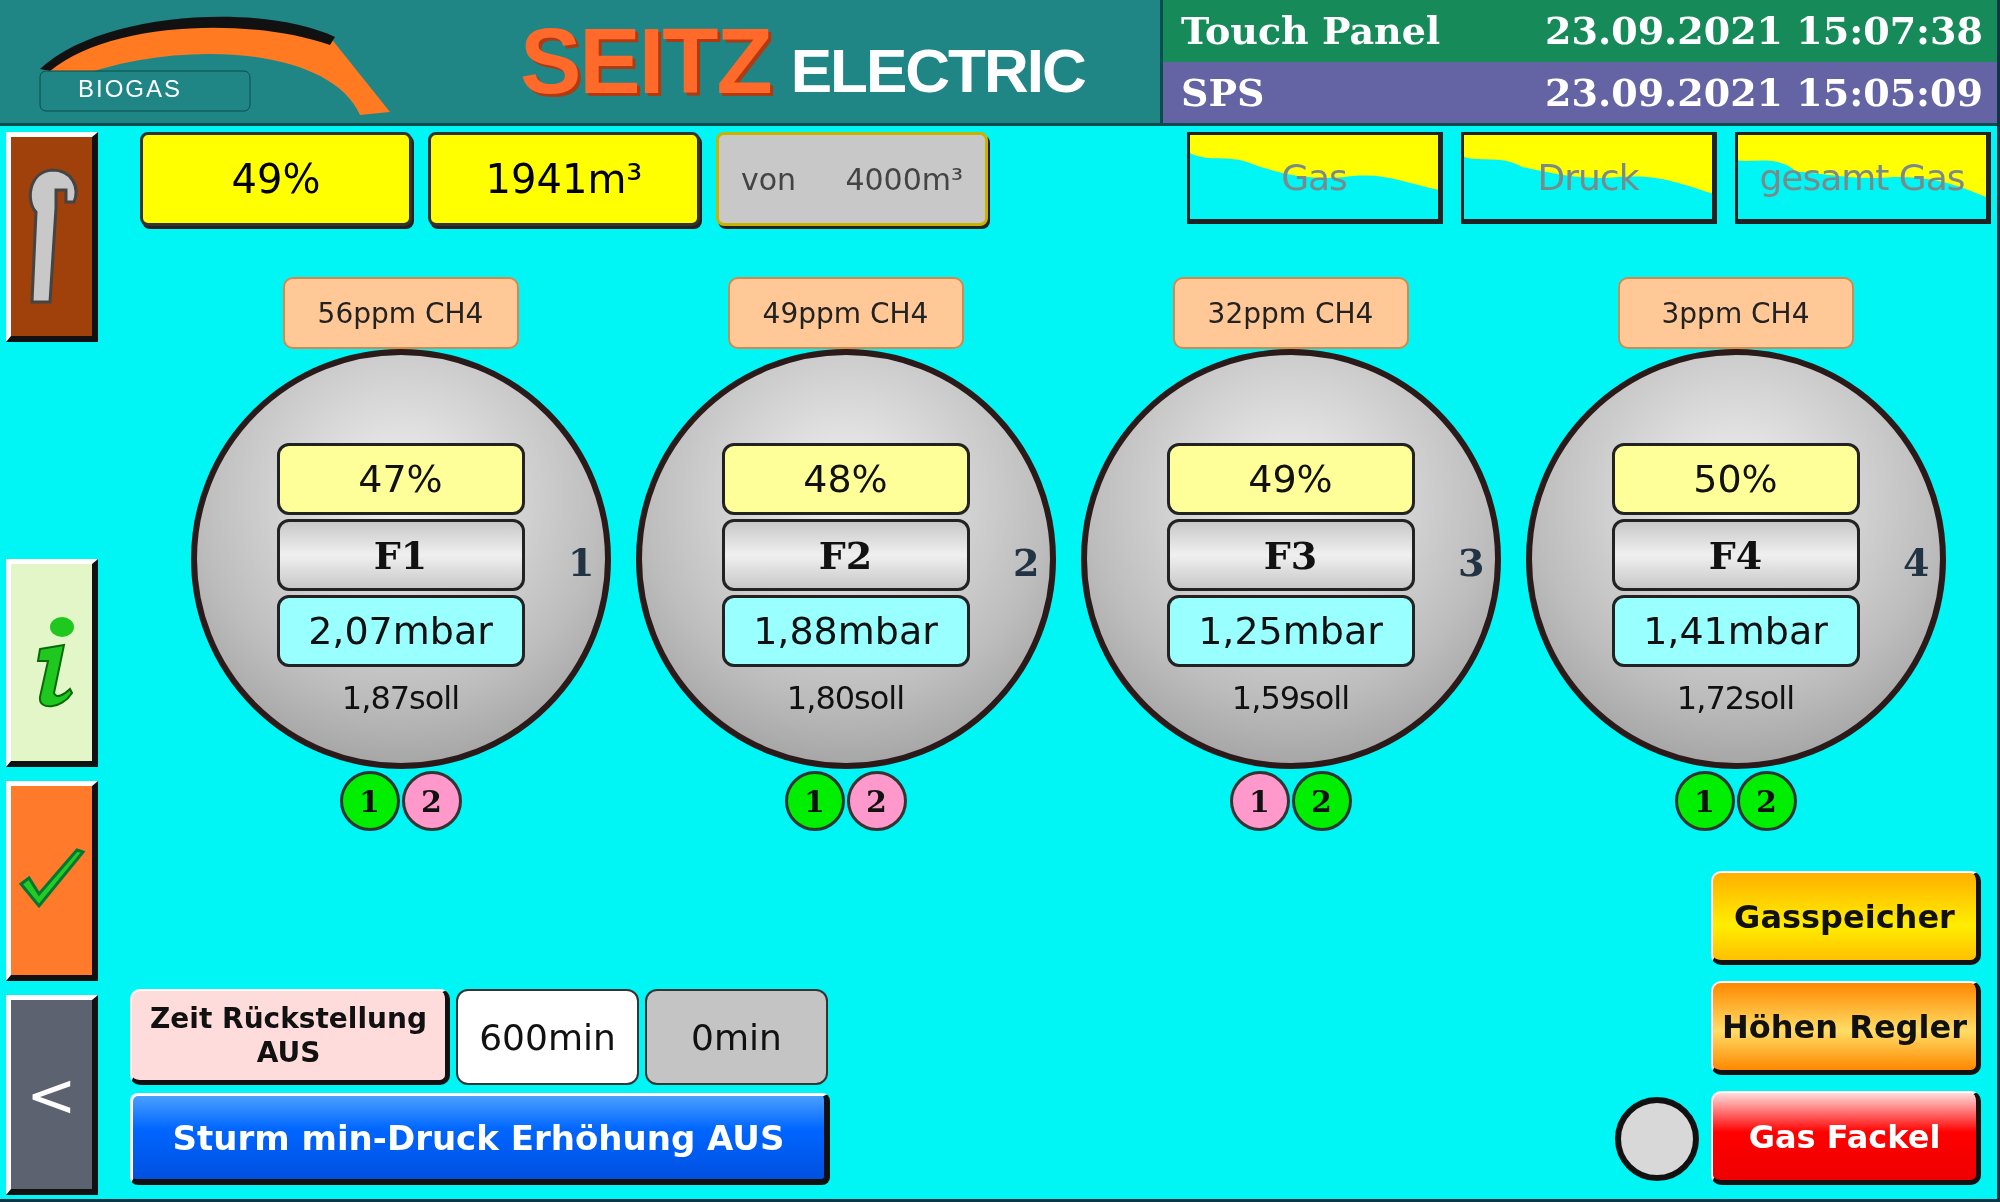 Image resolution: width=2000 pixels, height=1202 pixels. I want to click on value-display: 1941m³, so click(564, 179).